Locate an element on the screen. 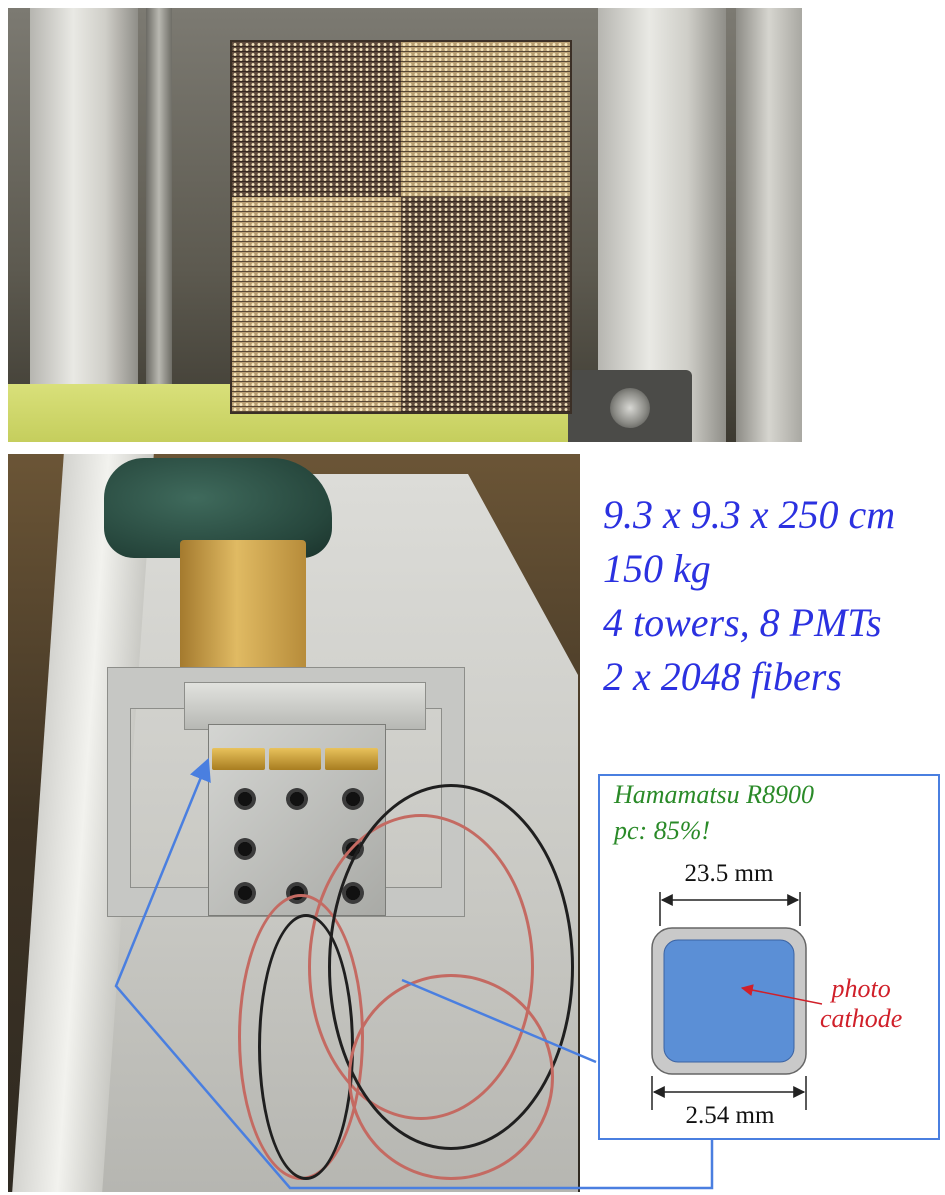 The width and height of the screenshot is (945, 1195). bolt-icon is located at coordinates (630, 408).